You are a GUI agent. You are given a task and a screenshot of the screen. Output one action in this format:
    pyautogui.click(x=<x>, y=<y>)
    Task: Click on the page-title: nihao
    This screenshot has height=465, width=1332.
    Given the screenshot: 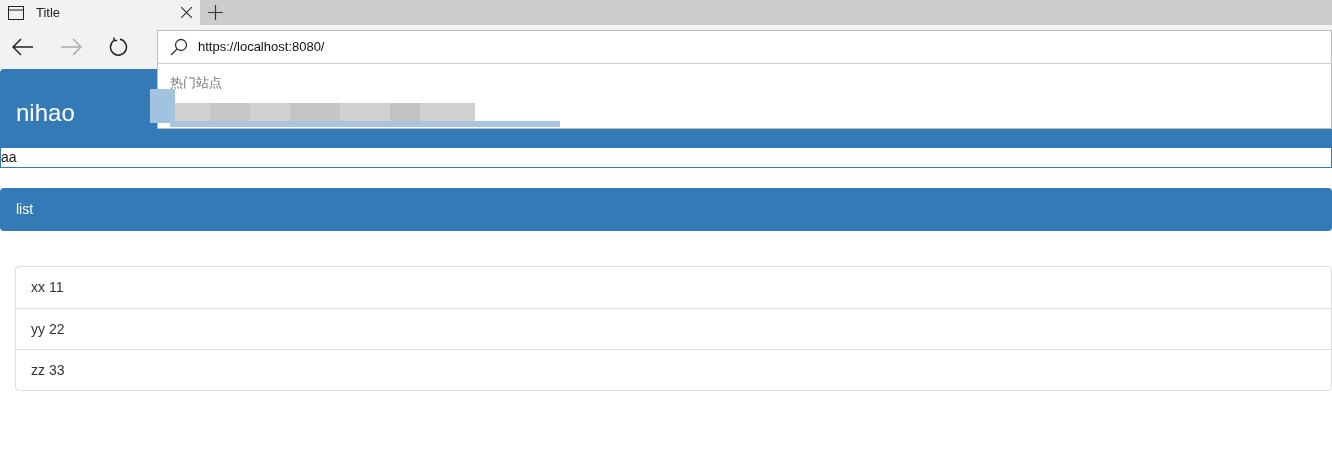 What is the action you would take?
    pyautogui.click(x=45, y=113)
    